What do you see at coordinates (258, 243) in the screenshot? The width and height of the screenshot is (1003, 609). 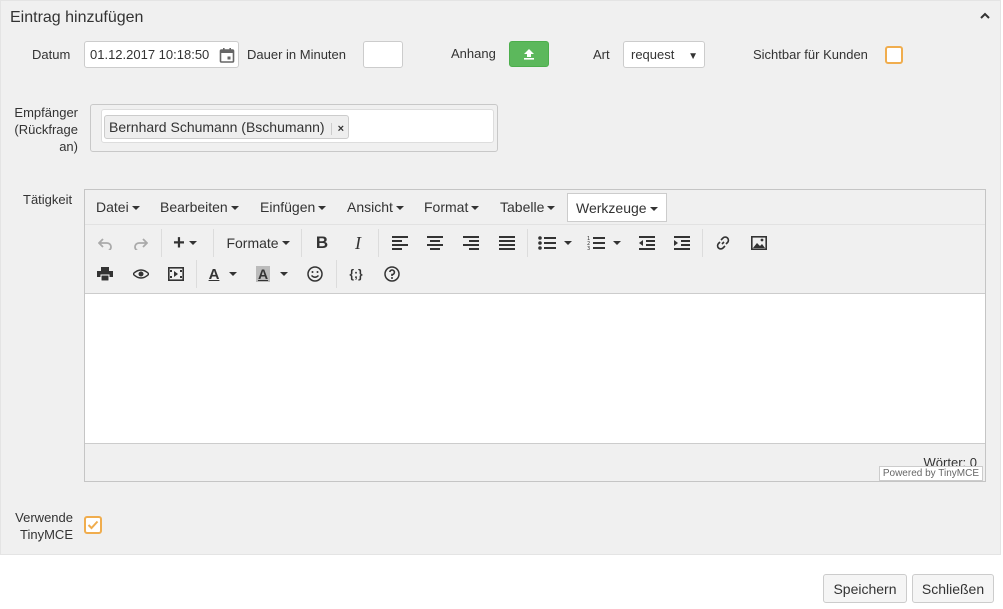 I see `formats-dropdown: Formate` at bounding box center [258, 243].